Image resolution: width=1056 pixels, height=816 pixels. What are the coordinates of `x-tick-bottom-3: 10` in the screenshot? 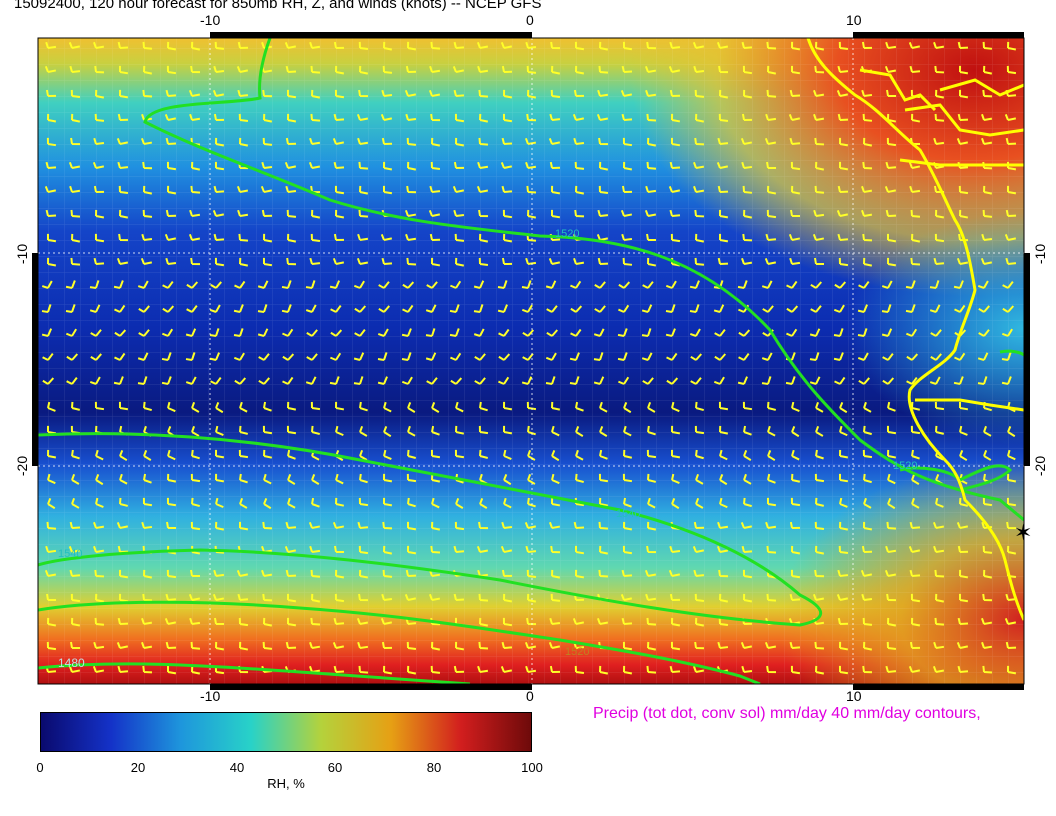 It's located at (854, 696).